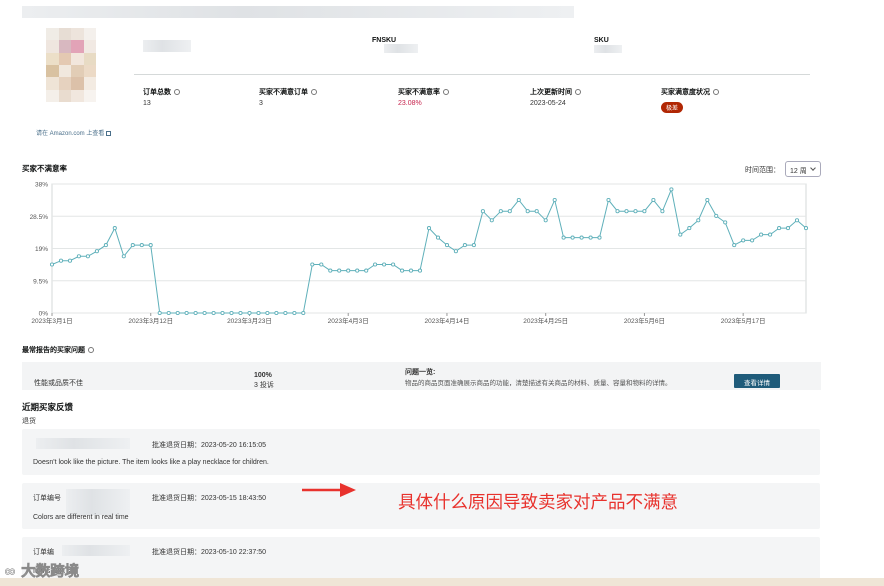 This screenshot has width=884, height=586. What do you see at coordinates (58, 350) in the screenshot?
I see `issues-title: 最常报告的买家问题` at bounding box center [58, 350].